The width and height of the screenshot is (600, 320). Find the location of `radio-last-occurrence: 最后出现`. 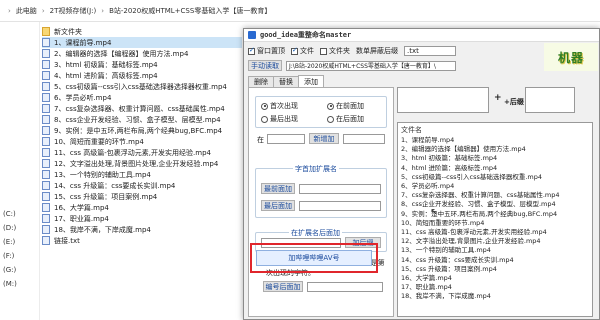

radio-last-occurrence: 最后出现 is located at coordinates (279, 119).